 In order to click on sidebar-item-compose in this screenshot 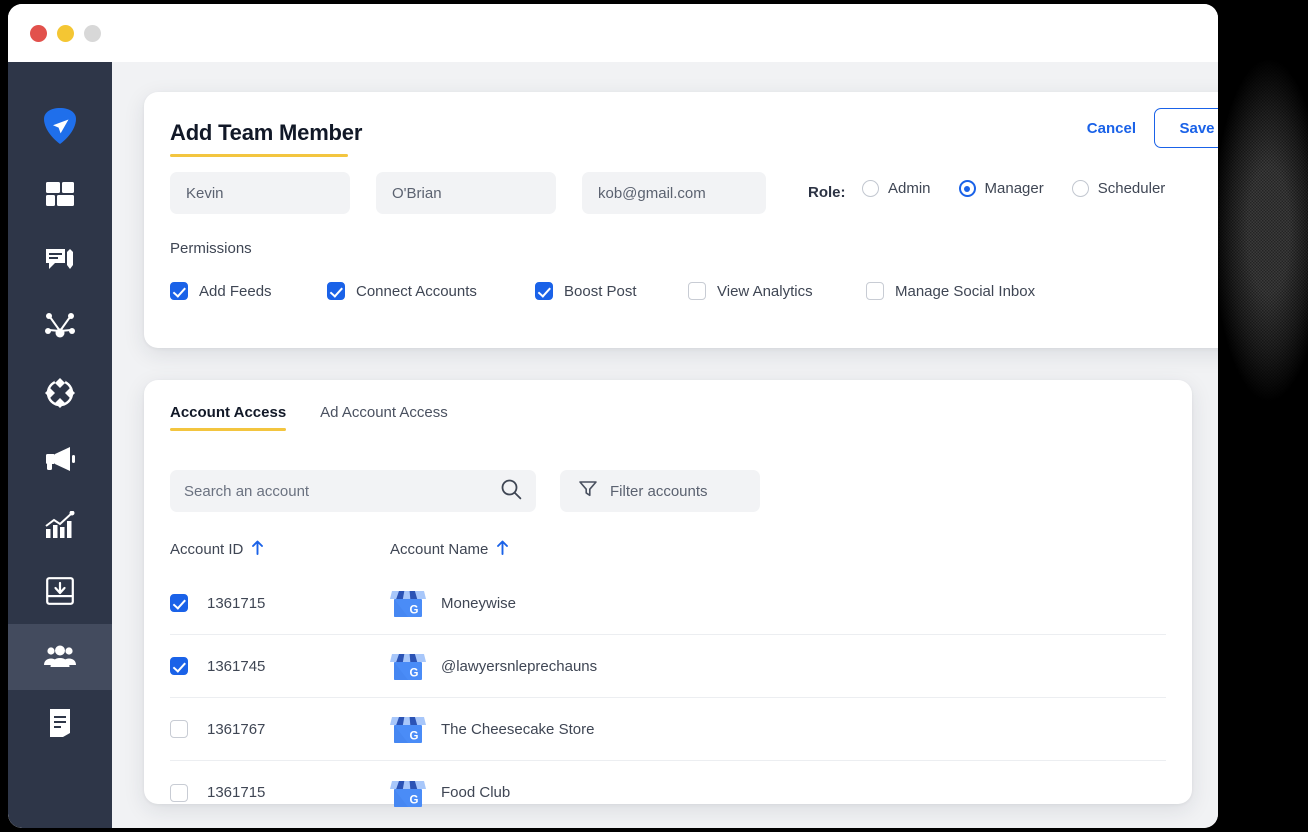, I will do `click(60, 261)`.